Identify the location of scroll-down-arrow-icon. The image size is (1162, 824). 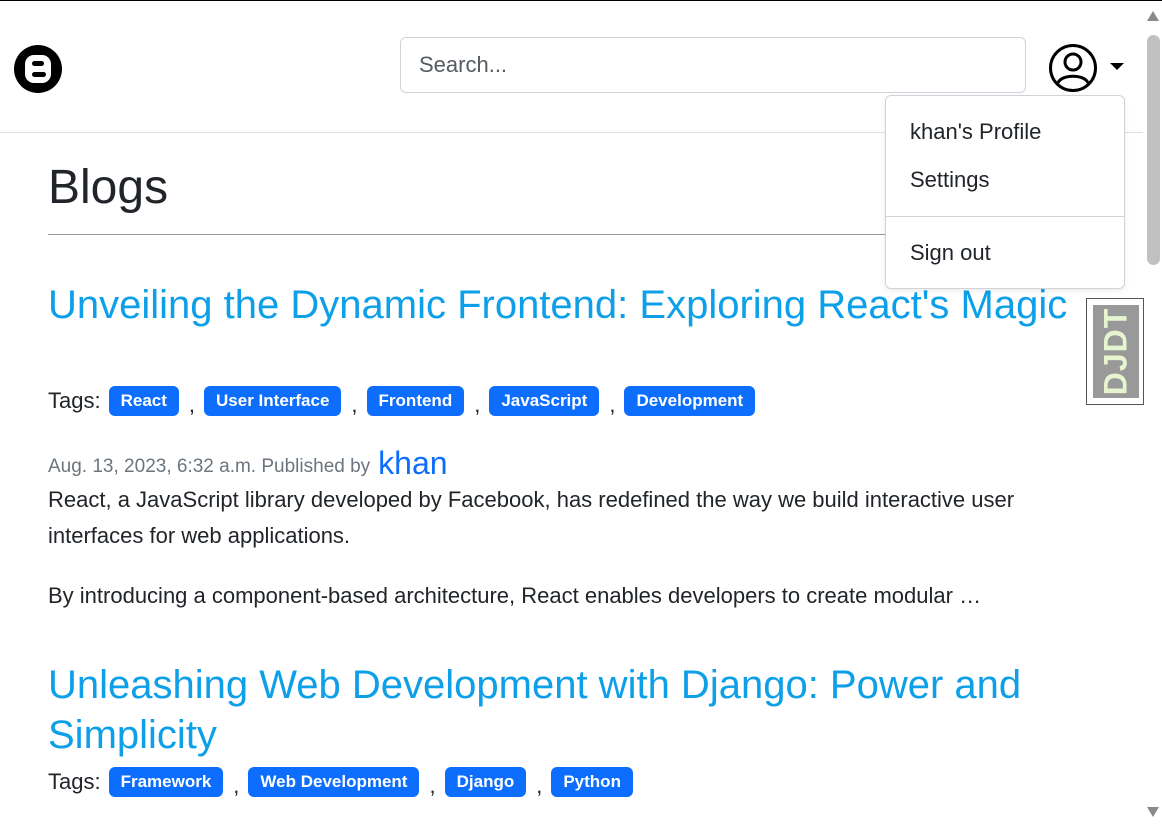
(1153, 812).